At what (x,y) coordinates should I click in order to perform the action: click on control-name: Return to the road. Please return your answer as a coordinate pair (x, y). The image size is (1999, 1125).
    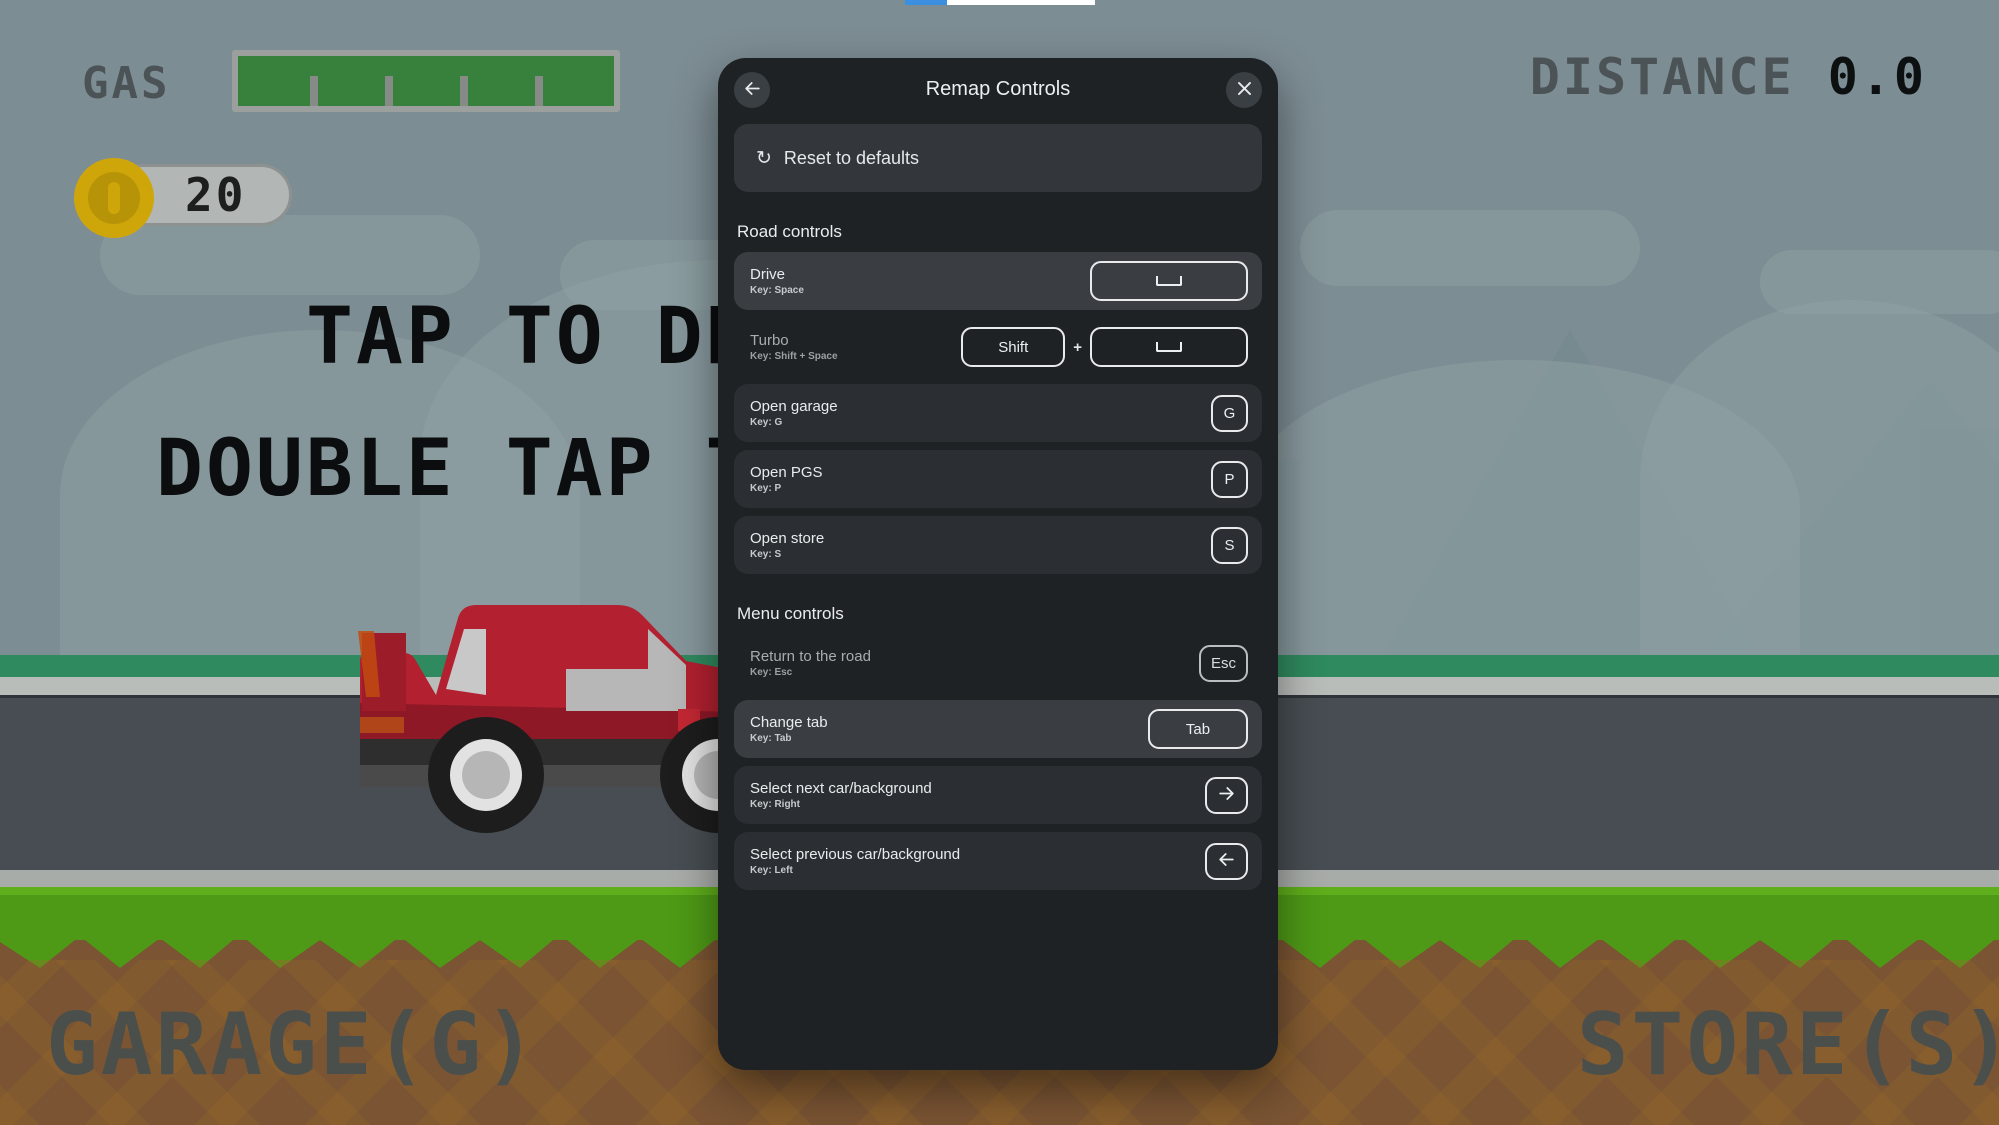
    Looking at the image, I should click on (810, 656).